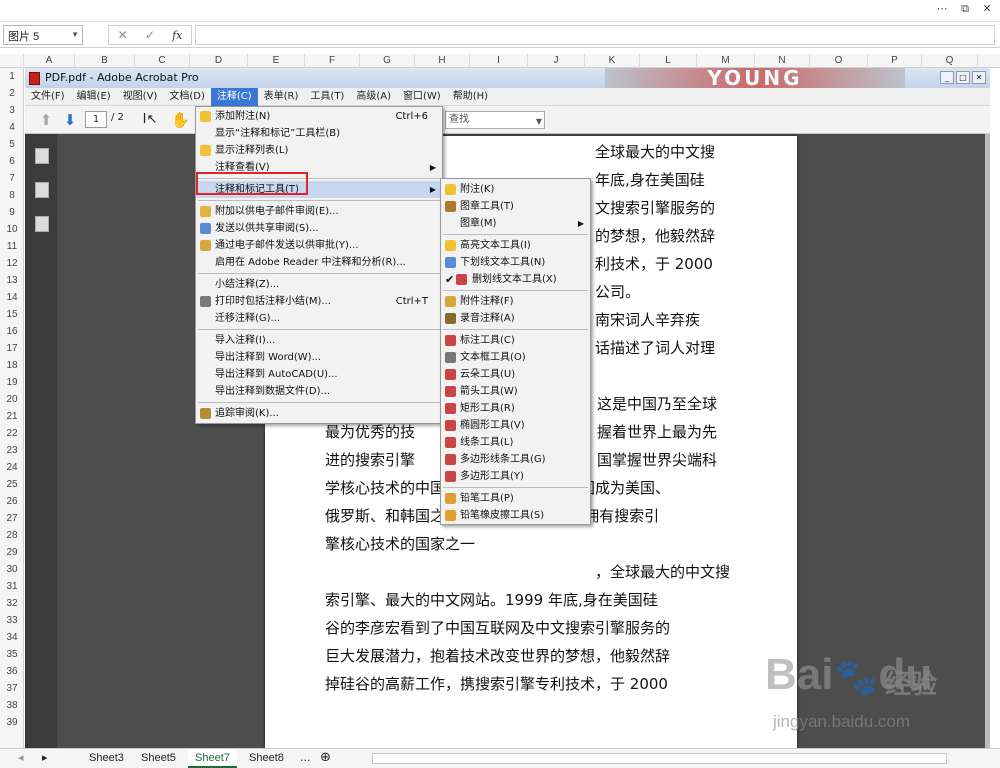 The width and height of the screenshot is (1000, 768). Describe the element at coordinates (515, 245) in the screenshot. I see `markup-tool-item: 高亮文本工具(I)` at that location.